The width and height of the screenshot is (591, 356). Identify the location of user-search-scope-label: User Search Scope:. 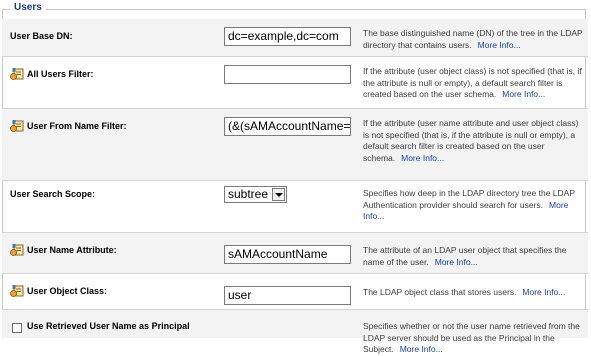
(53, 194).